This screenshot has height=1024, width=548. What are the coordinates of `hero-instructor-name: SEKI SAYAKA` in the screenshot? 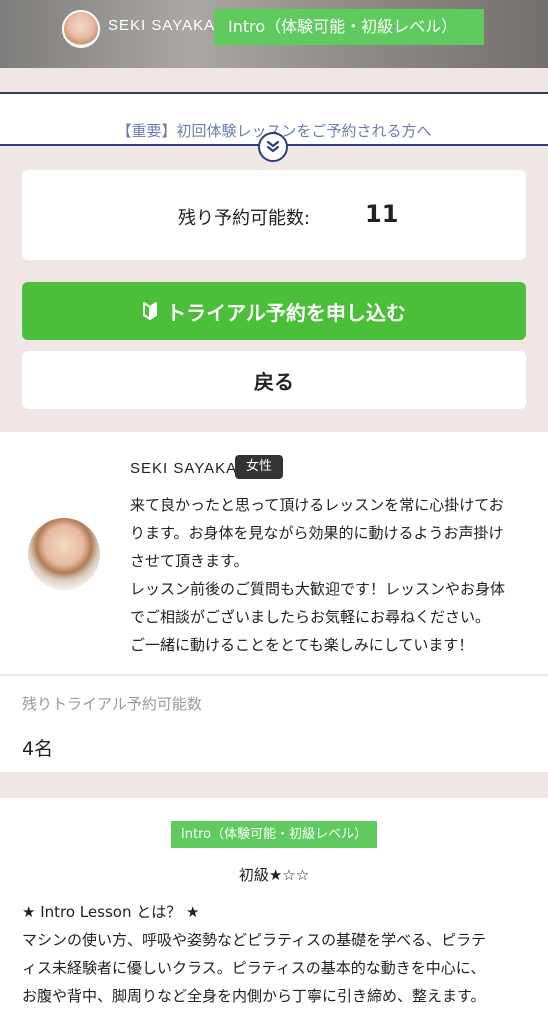 It's located at (162, 25).